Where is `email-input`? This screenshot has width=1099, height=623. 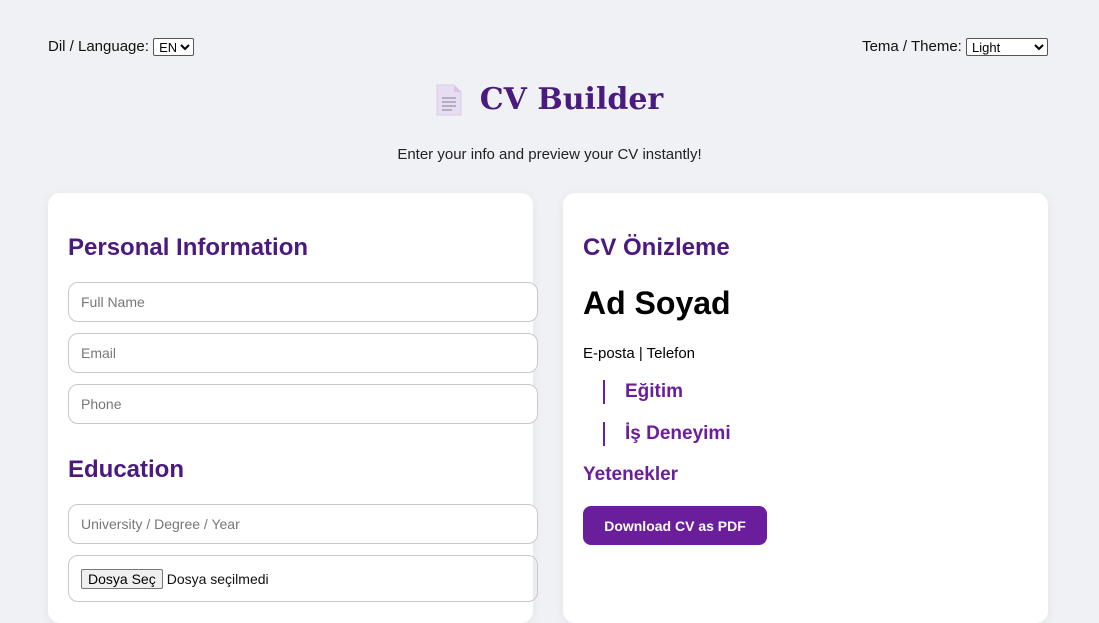
email-input is located at coordinates (303, 353).